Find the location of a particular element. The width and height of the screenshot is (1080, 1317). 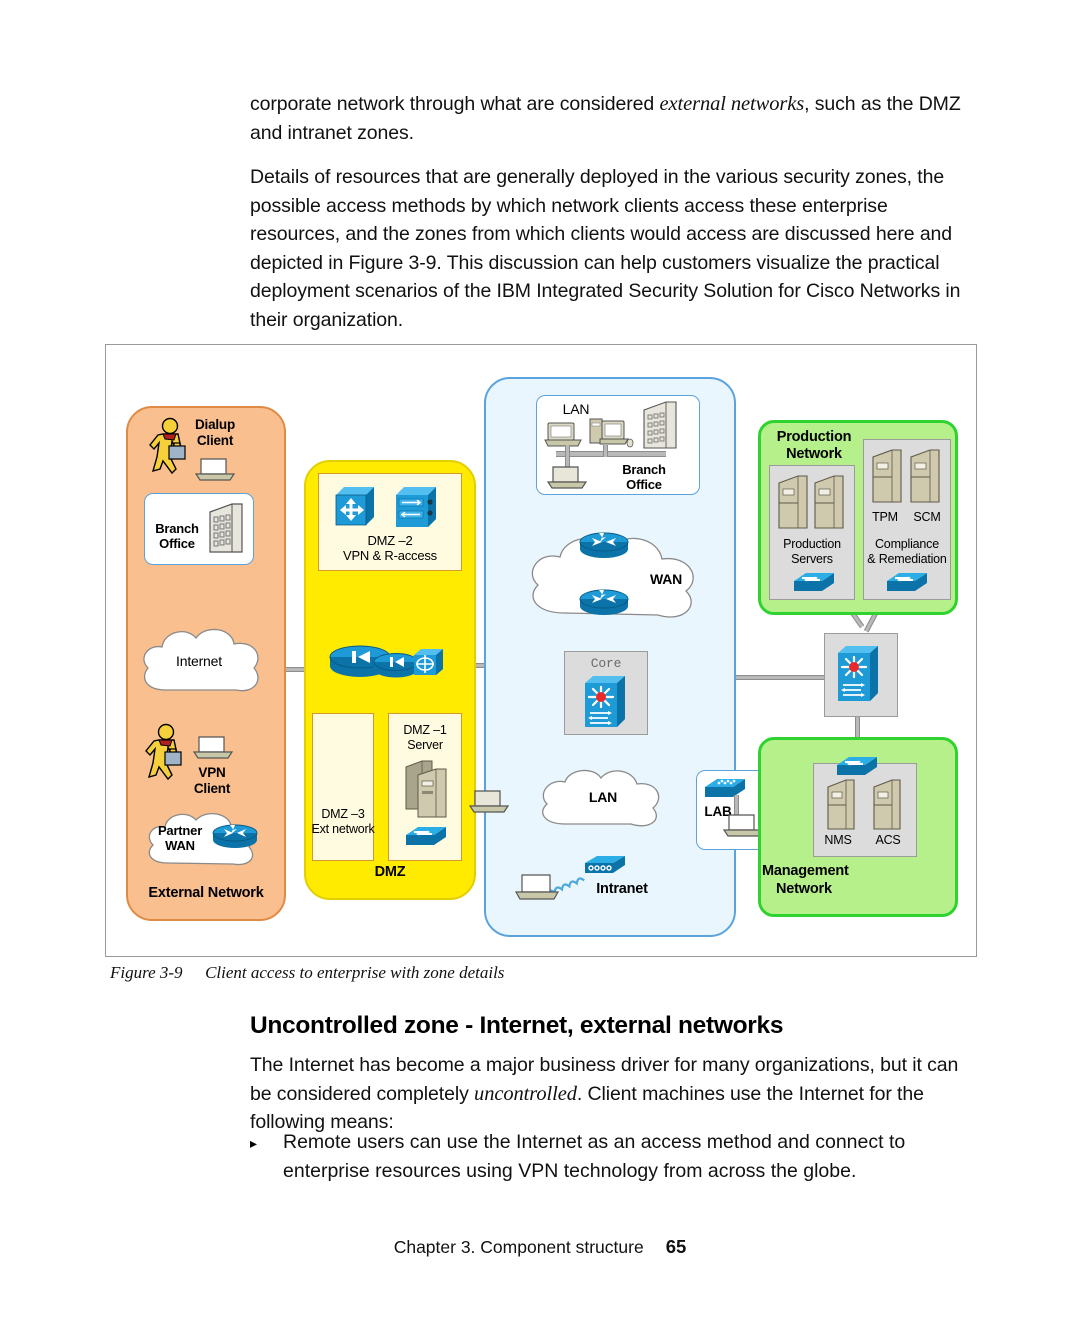

vpn-client-label-line1: VPN is located at coordinates (212, 772).